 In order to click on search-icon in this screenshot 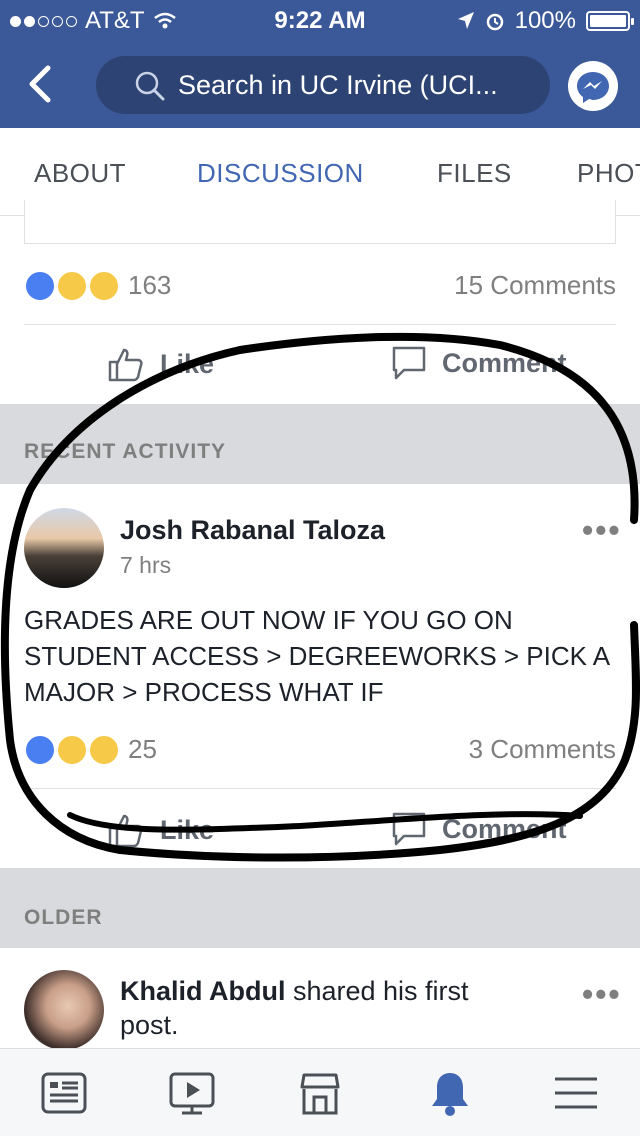, I will do `click(150, 86)`.